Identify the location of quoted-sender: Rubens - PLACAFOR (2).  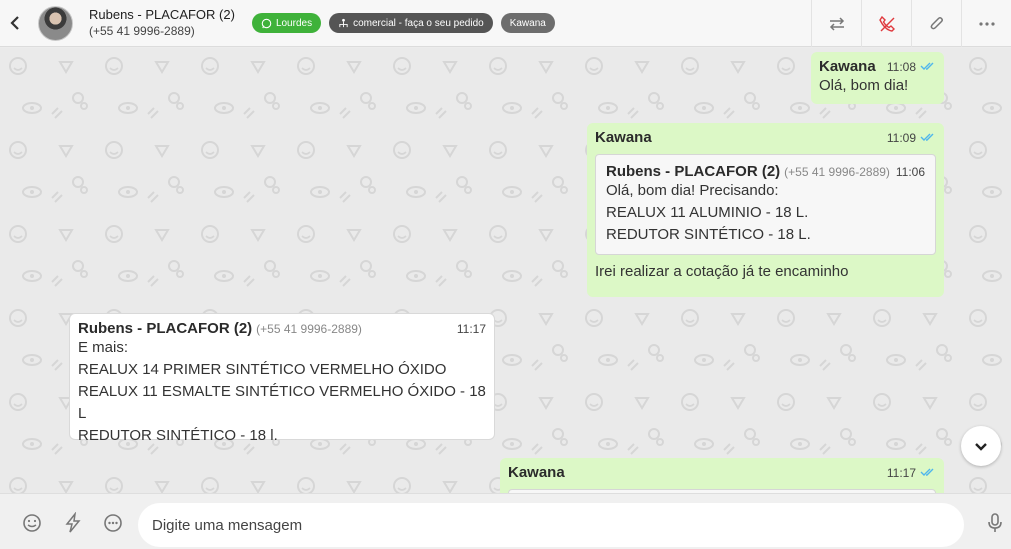
(693, 171).